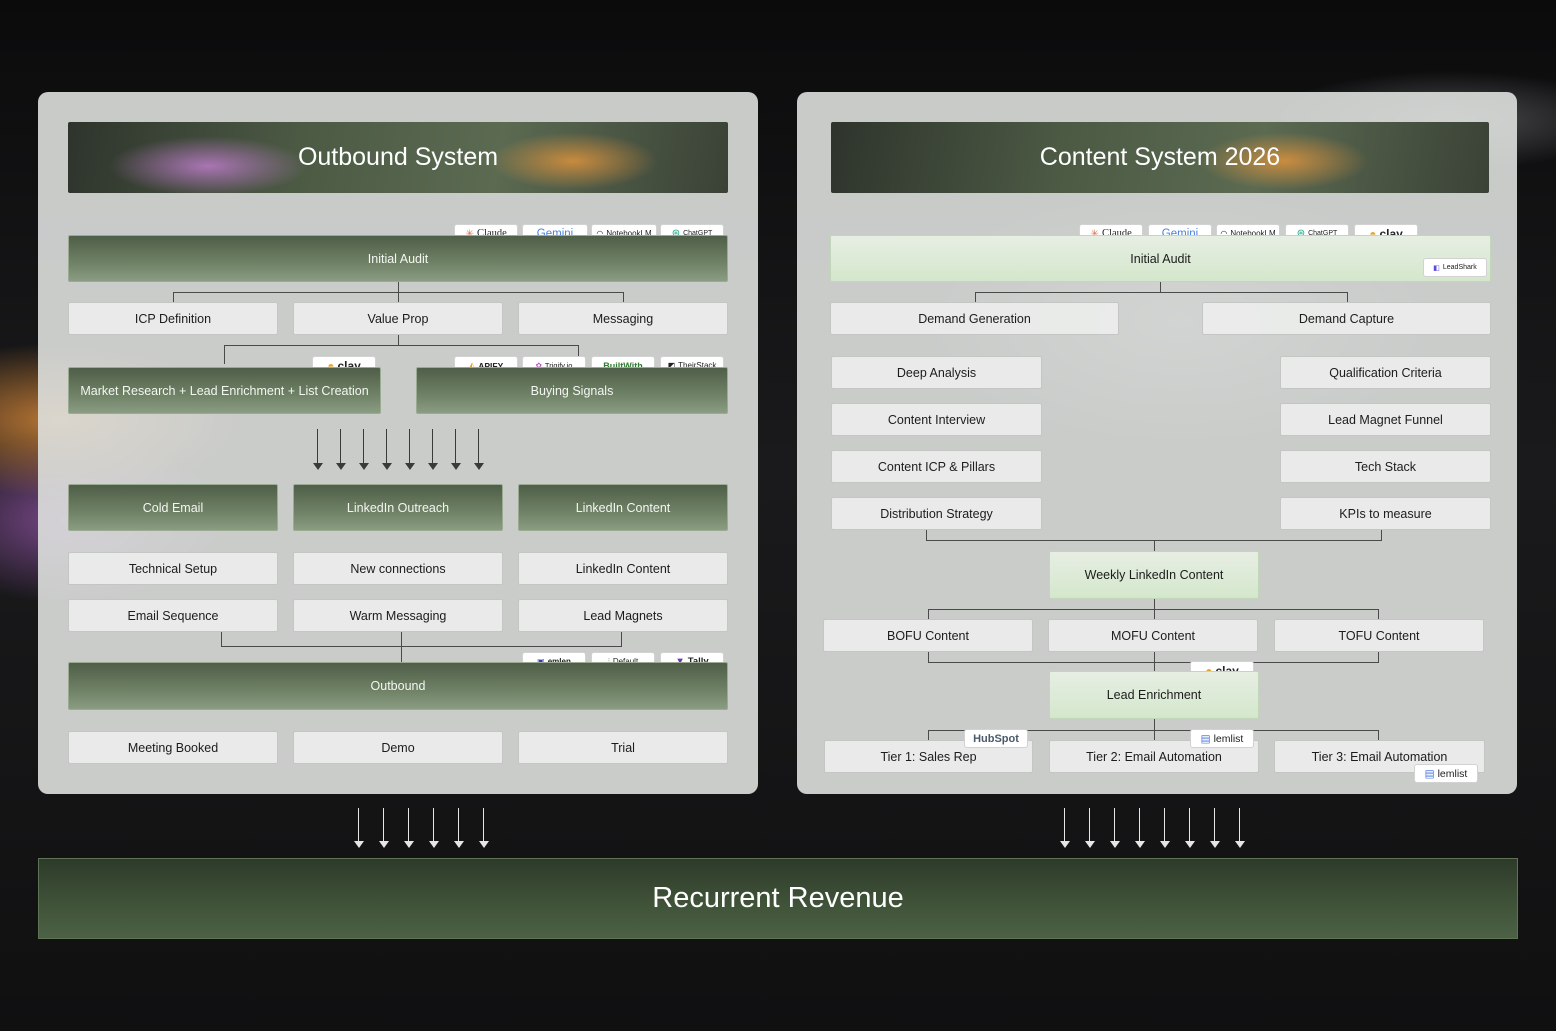 This screenshot has height=1031, width=1556. Describe the element at coordinates (1385, 372) in the screenshot. I see `qualification-criteria: Qualification Criteria` at that location.